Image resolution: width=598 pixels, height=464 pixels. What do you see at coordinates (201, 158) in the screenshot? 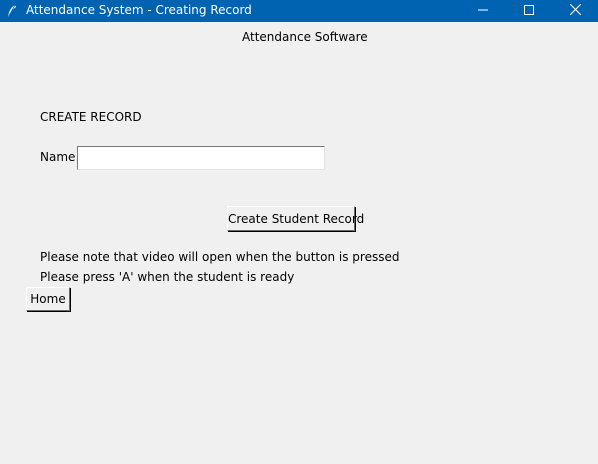
I see `name-input` at bounding box center [201, 158].